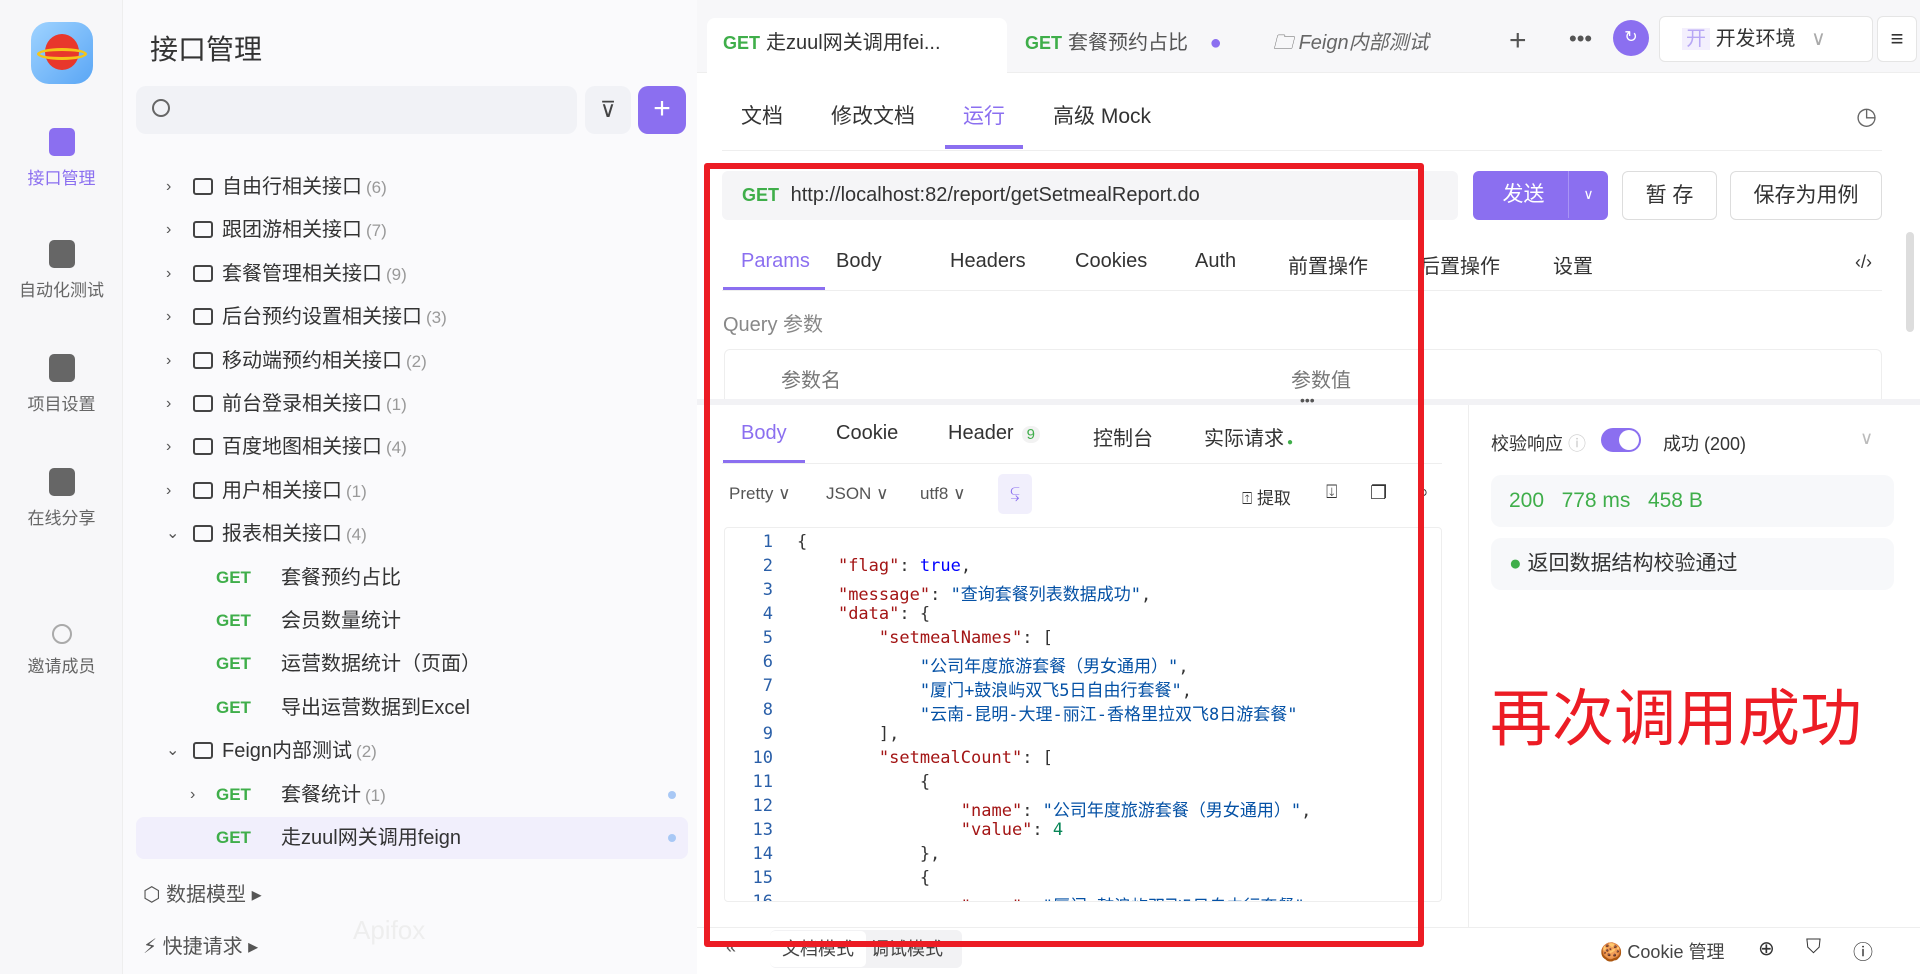 This screenshot has height=974, width=1920. What do you see at coordinates (61, 498) in the screenshot?
I see `rail-item-3: 在线分享` at bounding box center [61, 498].